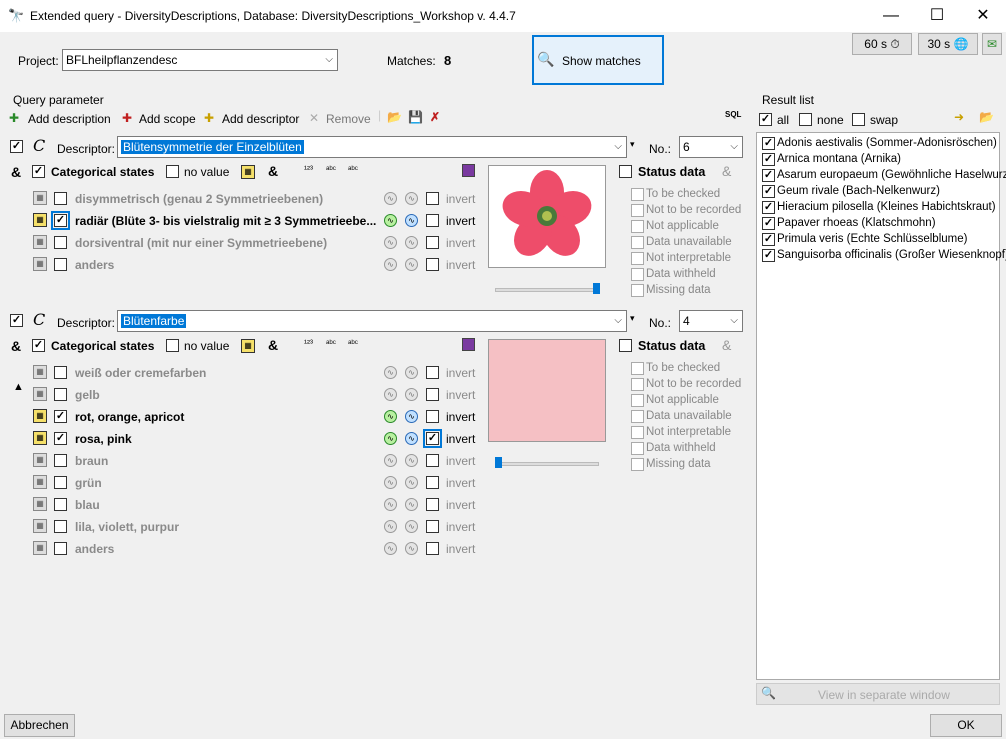 This screenshot has height=739, width=1006. Describe the element at coordinates (711, 147) in the screenshot. I see `descriptor-1-no-select: 6 ⌵` at that location.